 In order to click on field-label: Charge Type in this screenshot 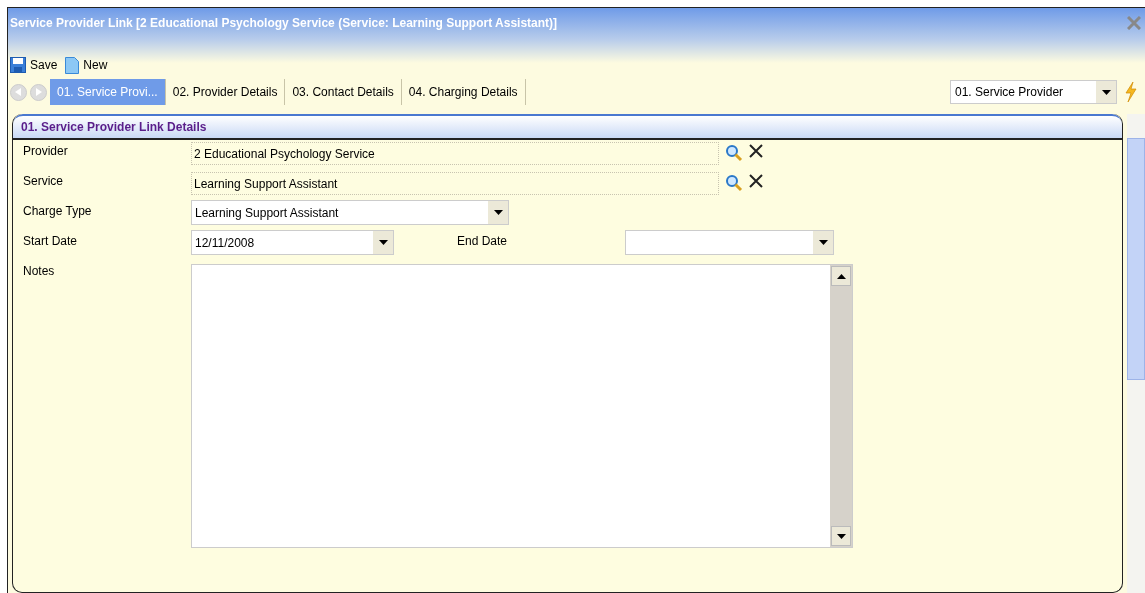, I will do `click(58, 211)`.